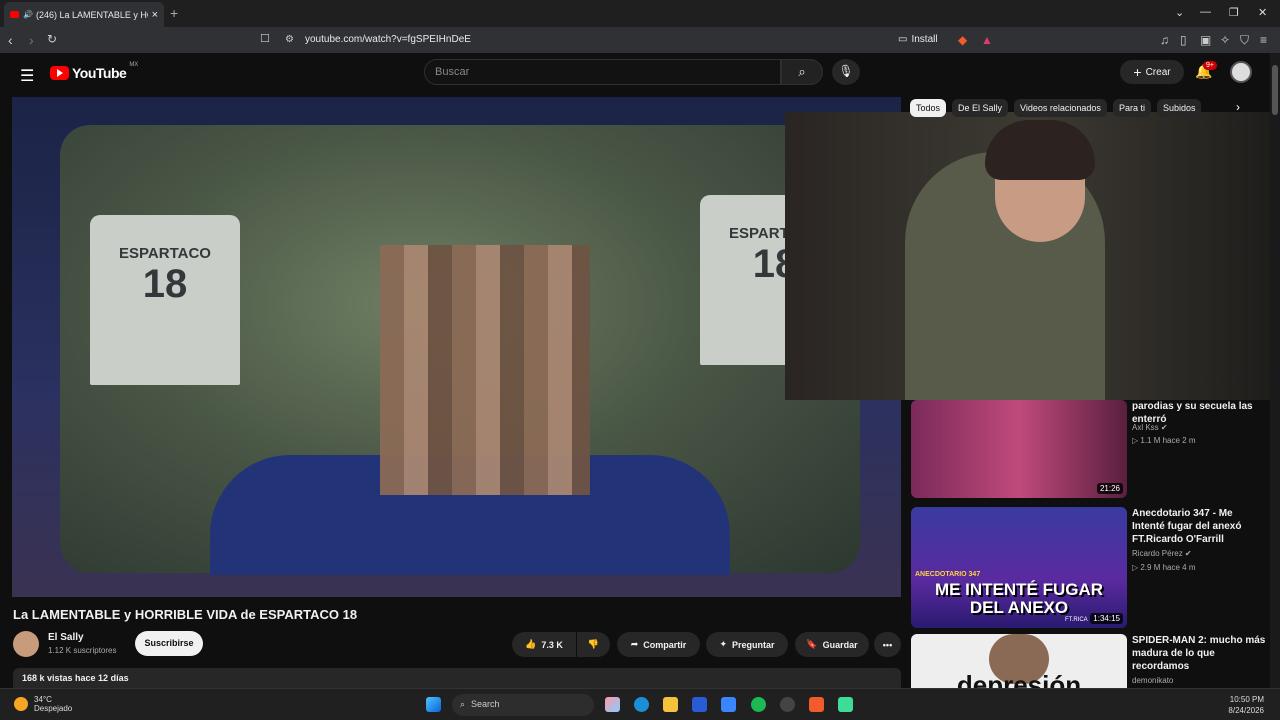 This screenshot has width=1280, height=720. I want to click on menu-icon: ≡, so click(1263, 40).